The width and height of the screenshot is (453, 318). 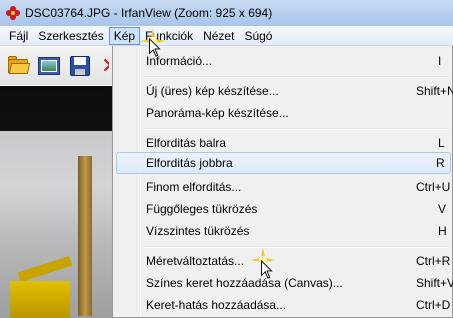 What do you see at coordinates (189, 163) in the screenshot?
I see `menu-item-label: Elforditás jobbra` at bounding box center [189, 163].